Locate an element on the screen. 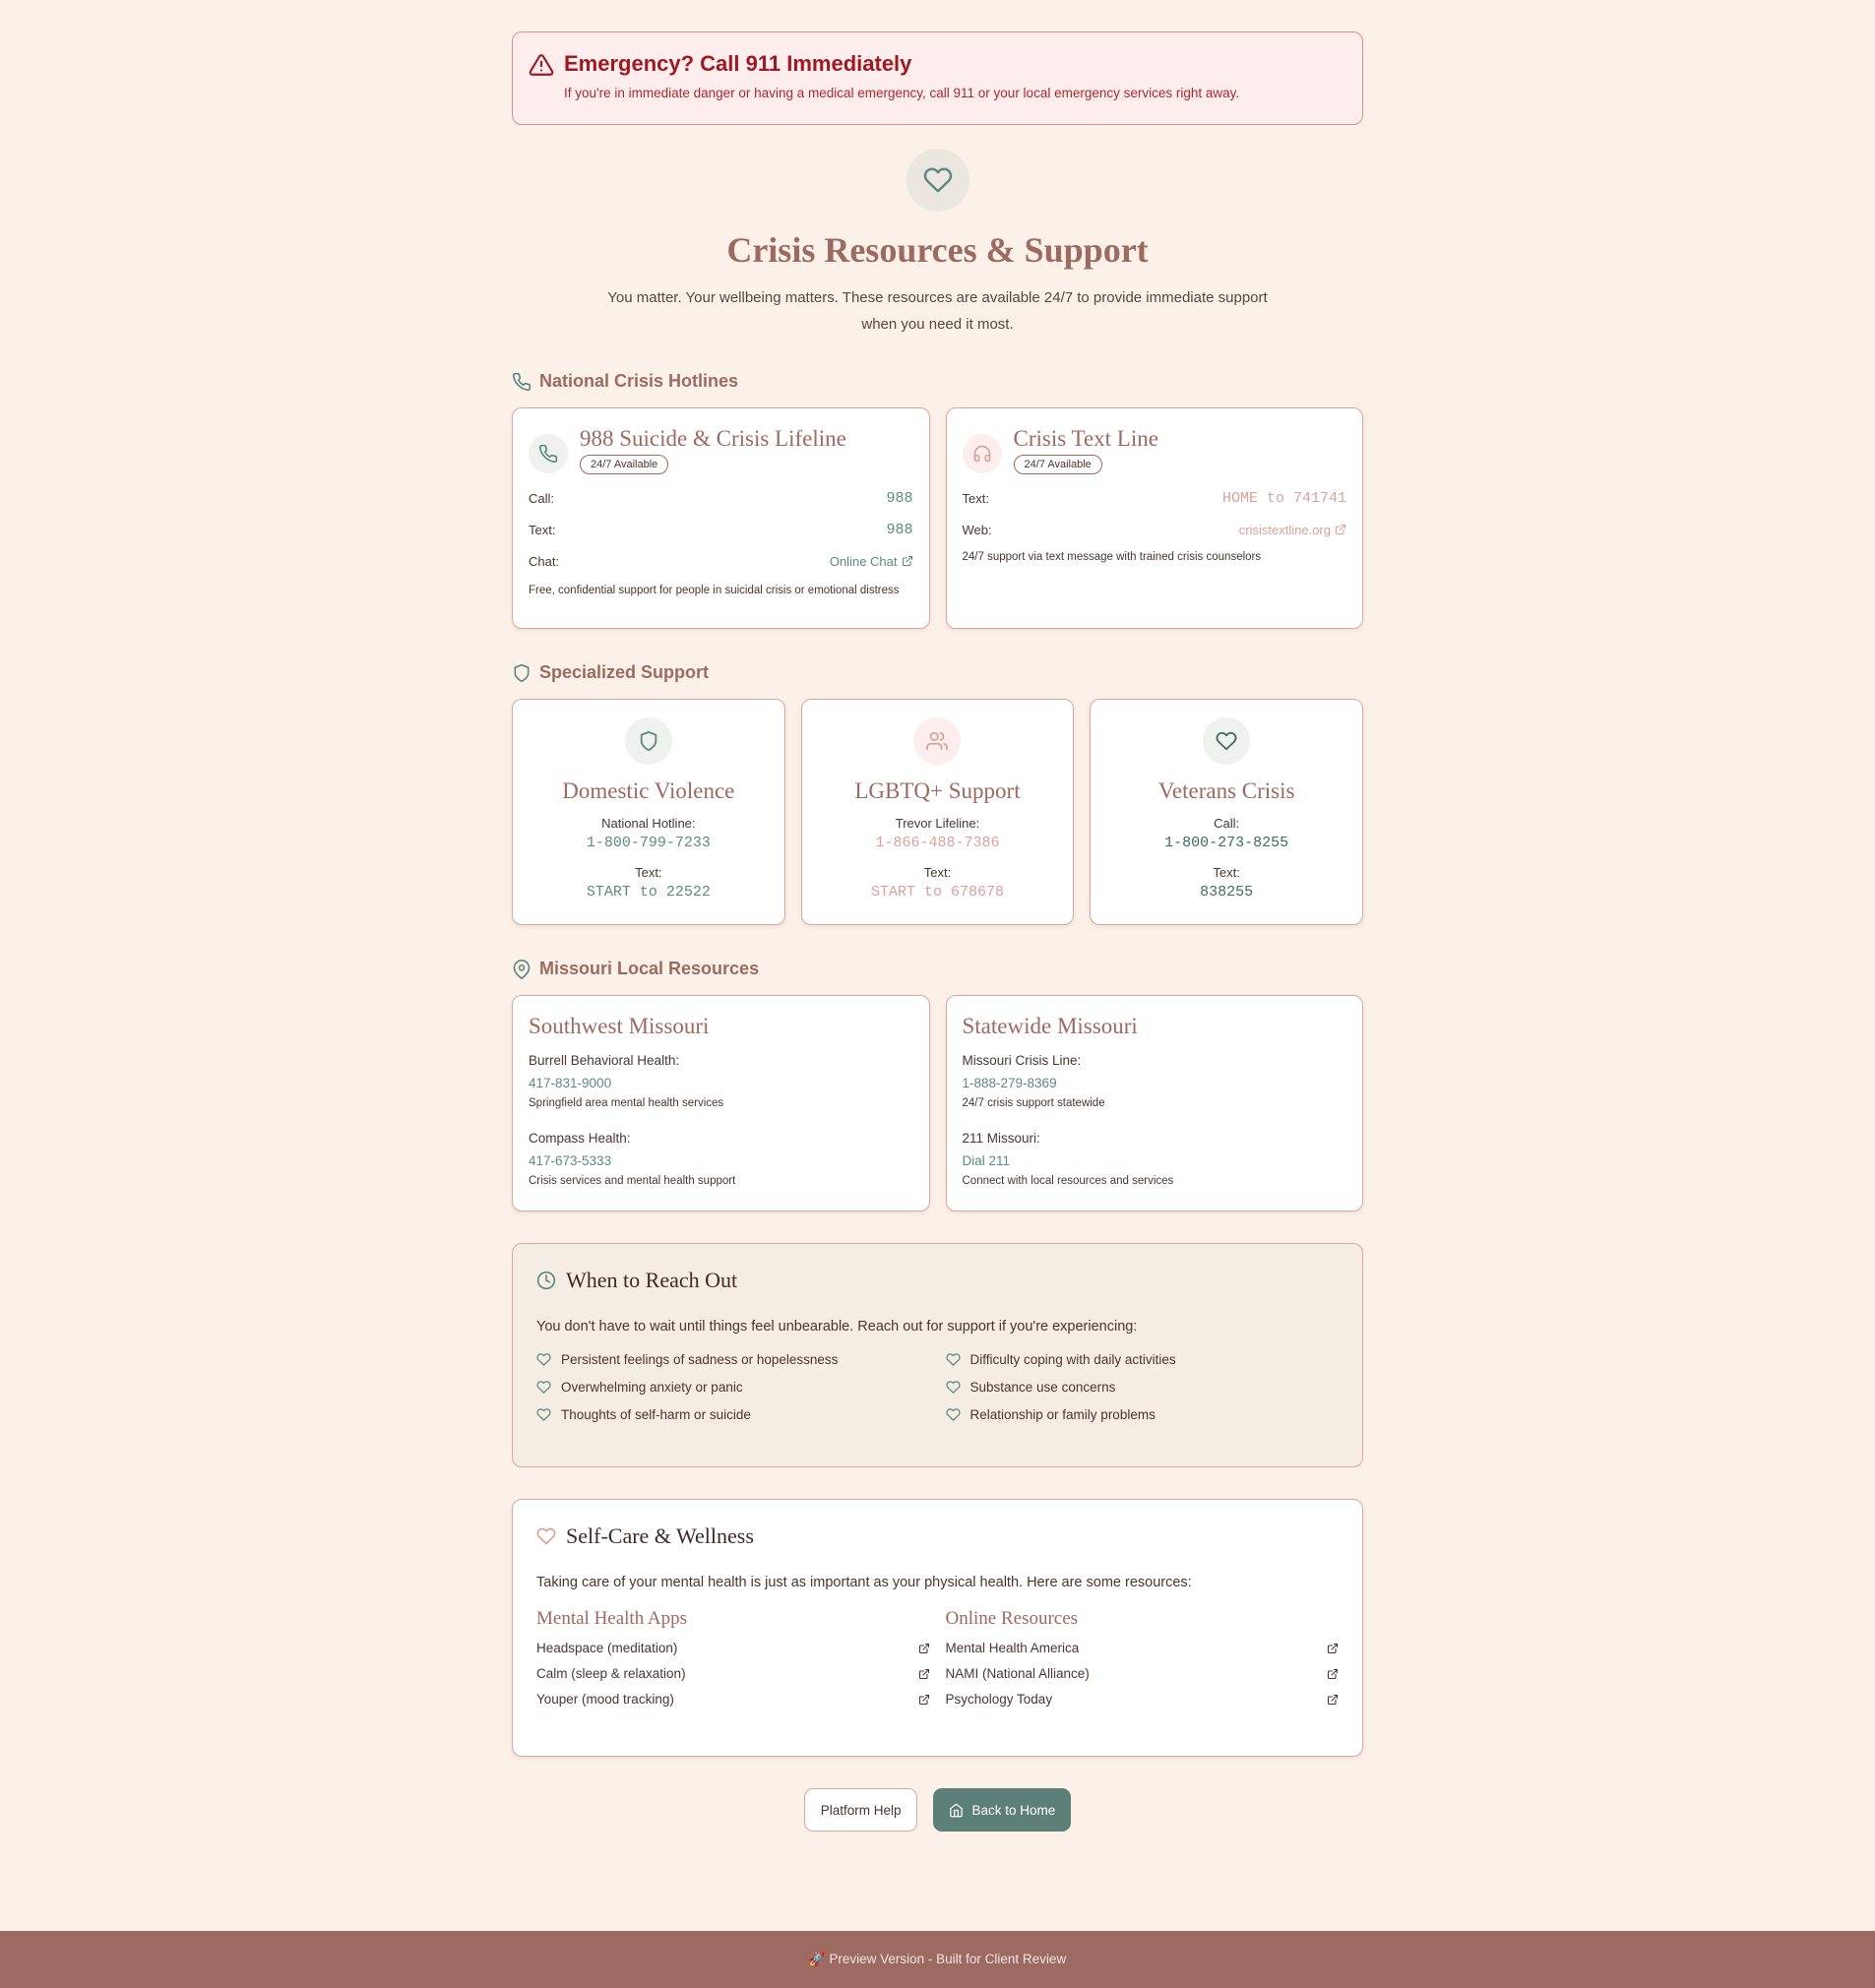 This screenshot has height=1988, width=1875. clock-icon is located at coordinates (546, 1280).